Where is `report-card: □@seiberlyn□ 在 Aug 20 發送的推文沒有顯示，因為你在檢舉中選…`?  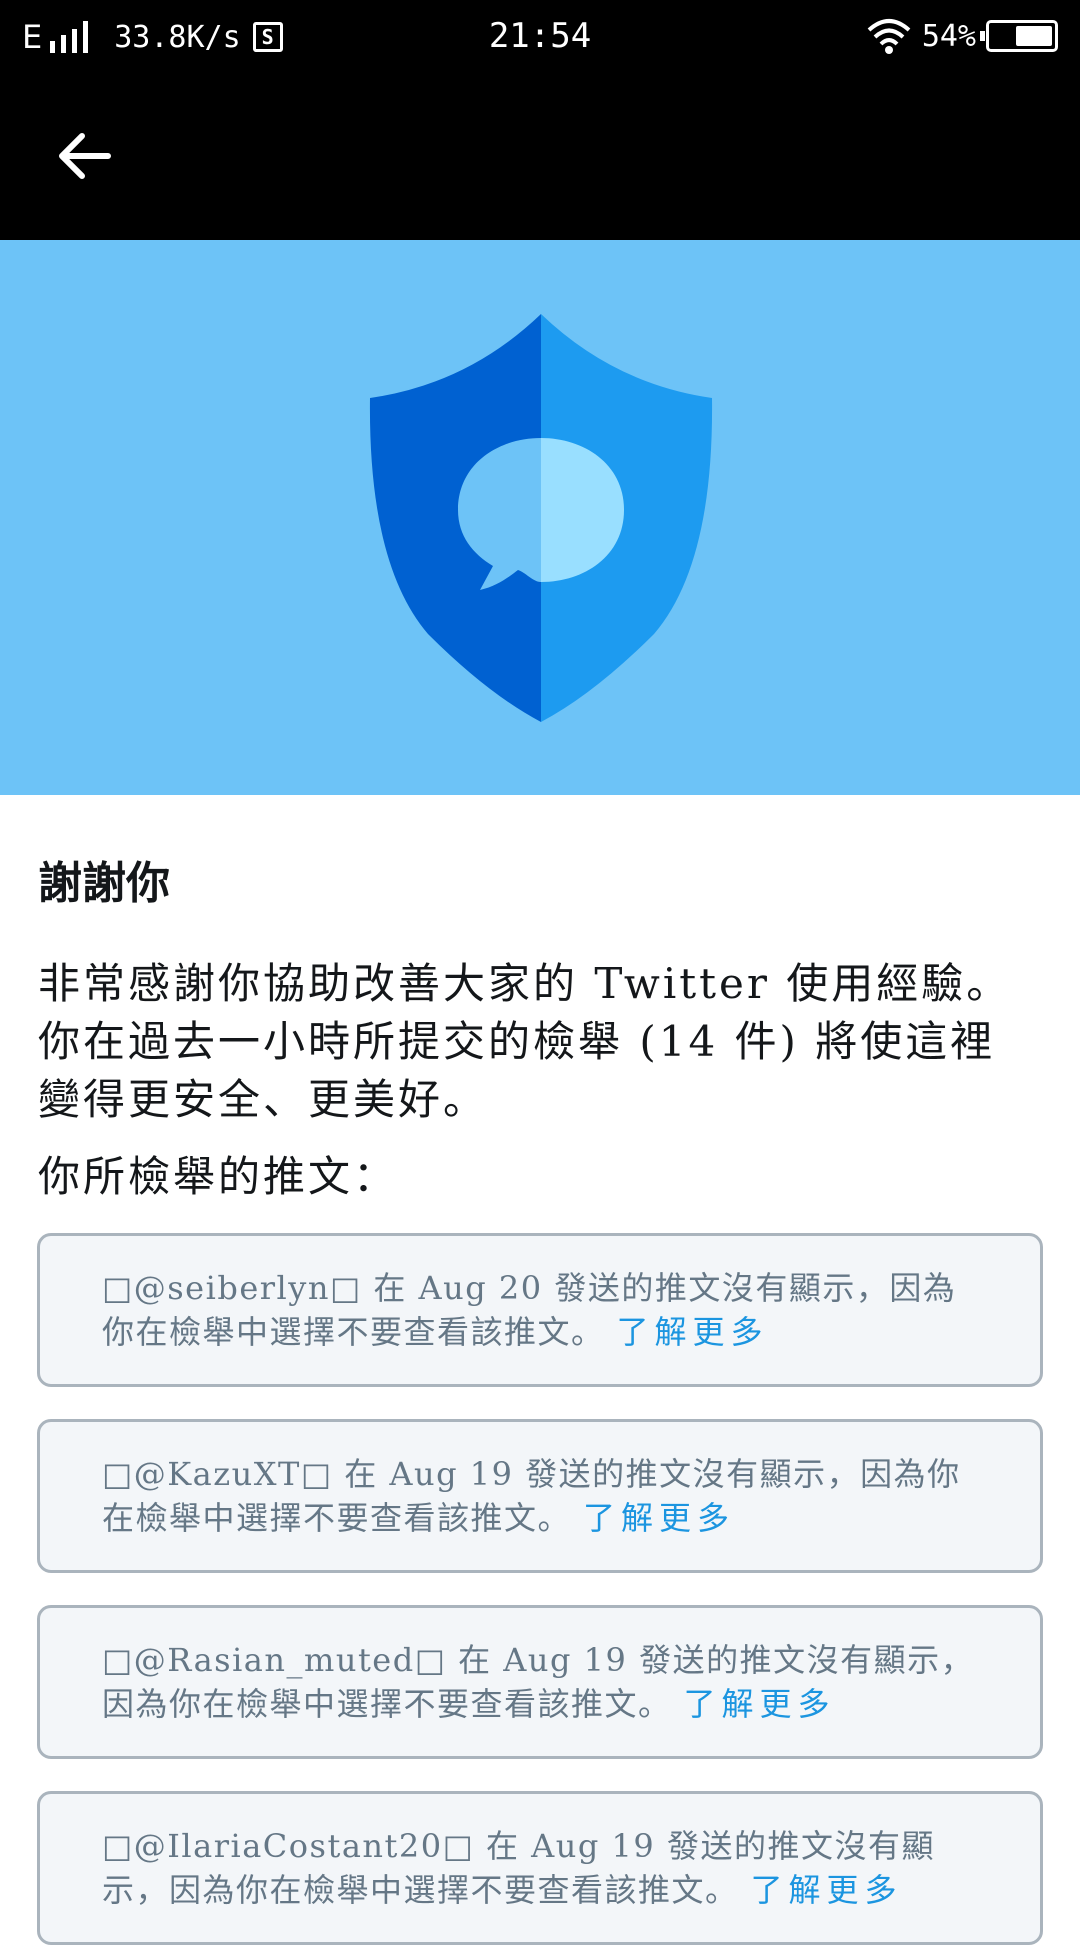
report-card: □@seiberlyn□ 在 Aug 20 發送的推文沒有顯示，因為你在檢舉中選… is located at coordinates (540, 1310).